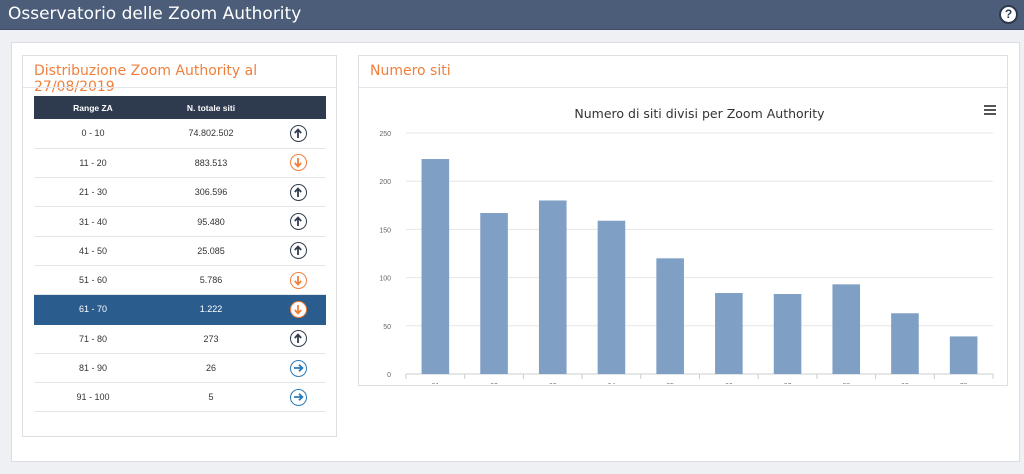 The width and height of the screenshot is (1024, 474). Describe the element at coordinates (494, 383) in the screenshot. I see `x-tick-label: 62` at that location.